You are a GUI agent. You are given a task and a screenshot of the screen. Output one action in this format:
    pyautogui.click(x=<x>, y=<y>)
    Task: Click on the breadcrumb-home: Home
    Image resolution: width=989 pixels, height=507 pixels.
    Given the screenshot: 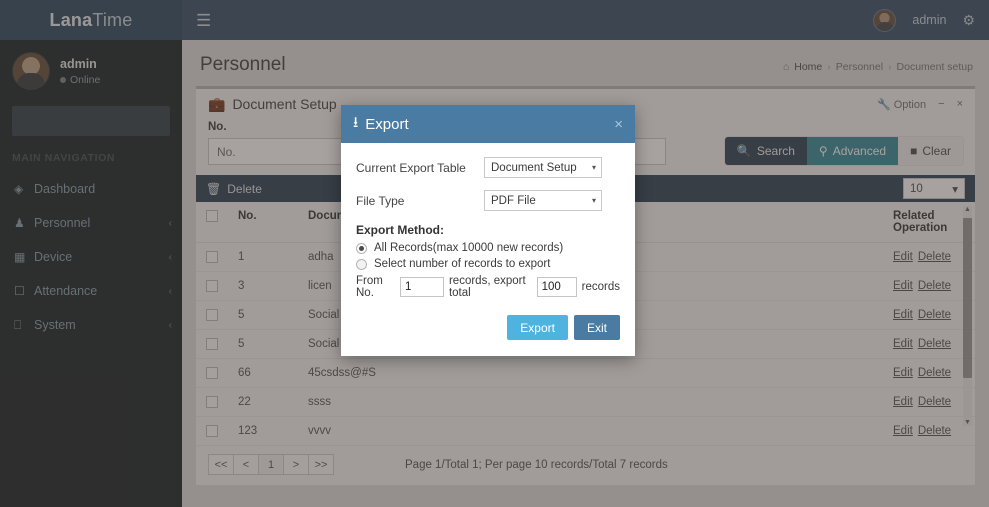 What is the action you would take?
    pyautogui.click(x=808, y=67)
    